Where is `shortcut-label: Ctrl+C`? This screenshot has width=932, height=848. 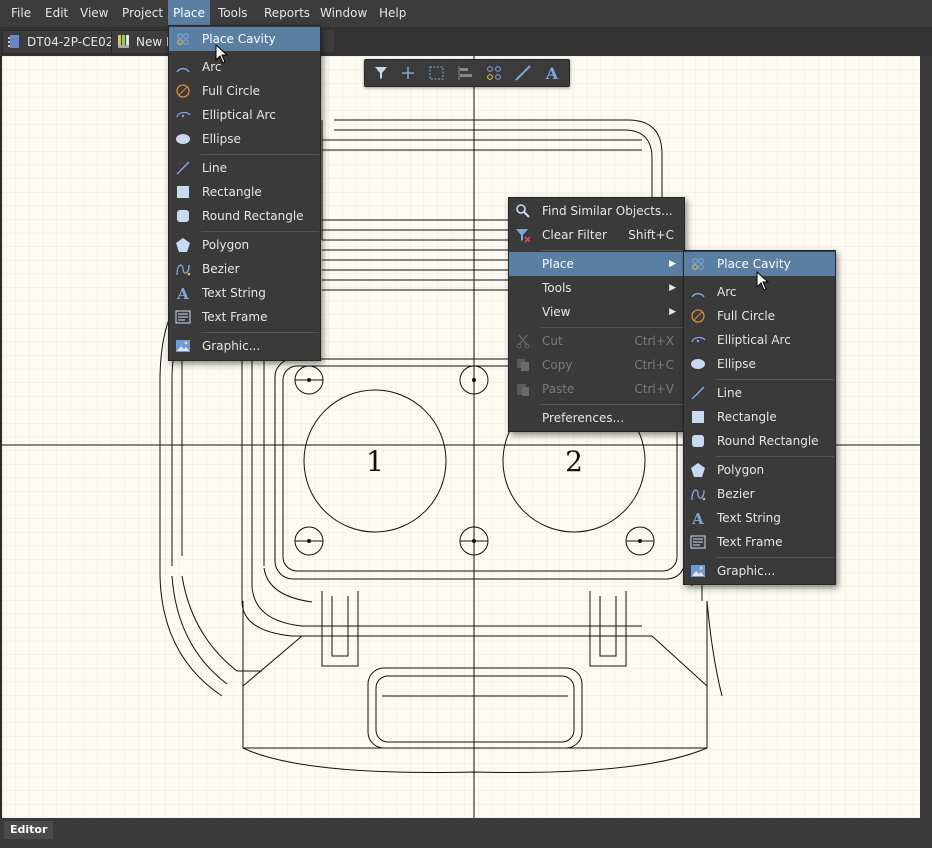
shortcut-label: Ctrl+C is located at coordinates (654, 365).